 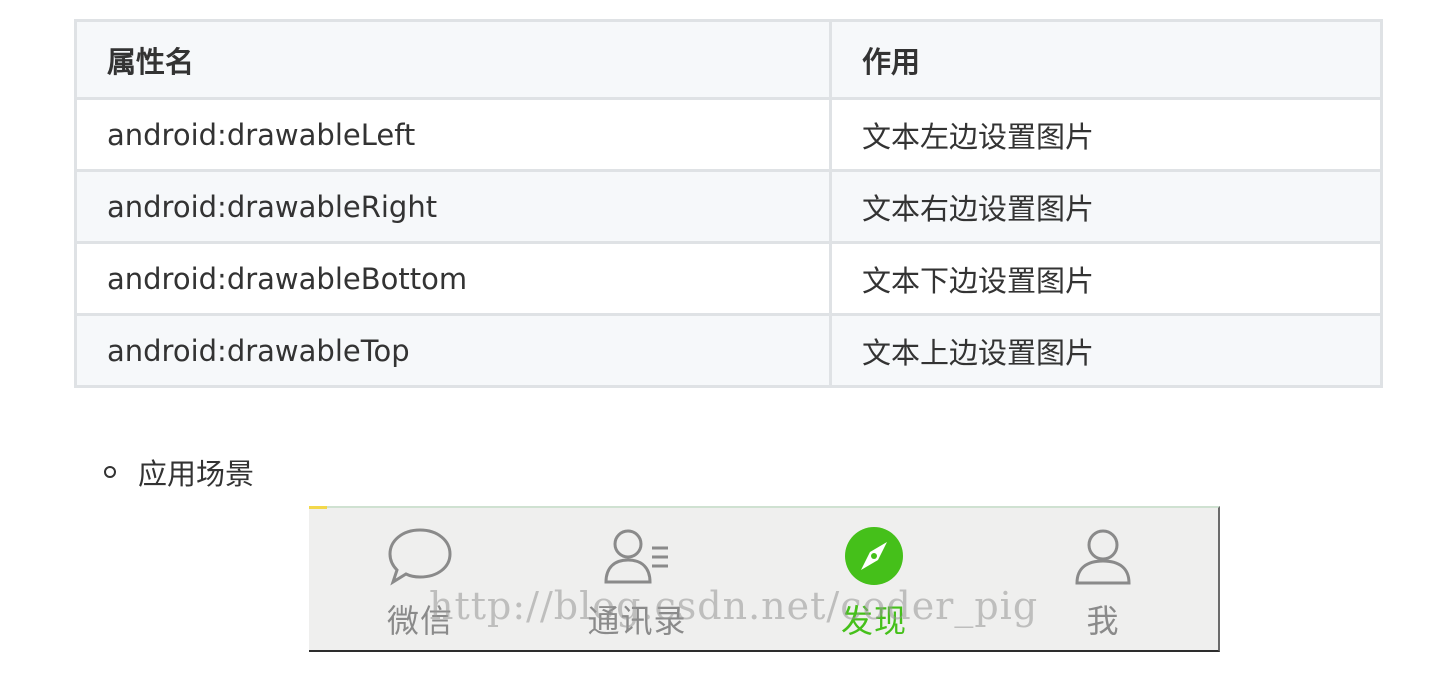 I want to click on watermark-text: http://blog.csdn.net/coder_pig, so click(x=734, y=606).